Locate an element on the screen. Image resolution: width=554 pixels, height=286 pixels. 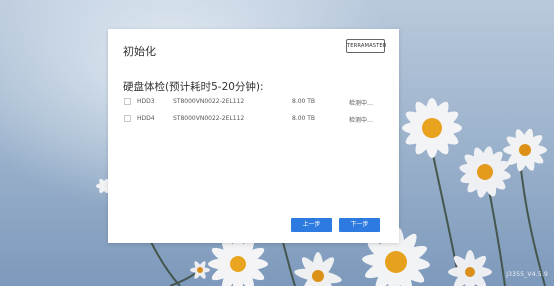
next-step-button: 下一步 is located at coordinates (359, 225).